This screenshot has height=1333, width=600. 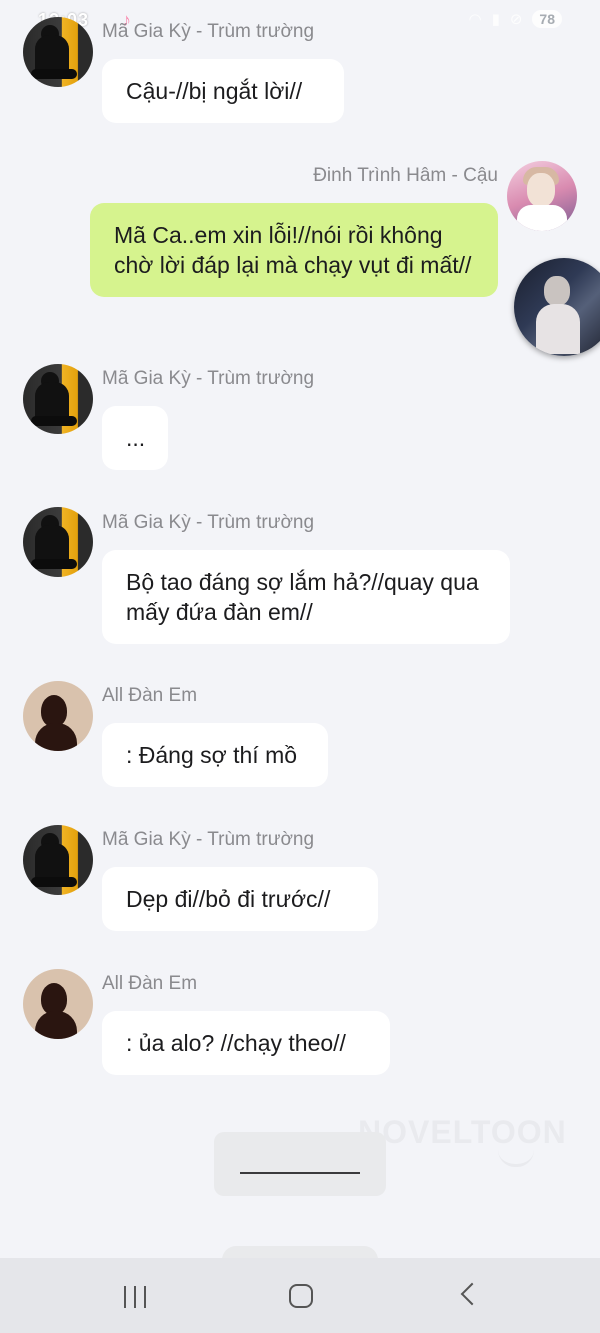 I want to click on wifi-icon: ◠, so click(x=475, y=19).